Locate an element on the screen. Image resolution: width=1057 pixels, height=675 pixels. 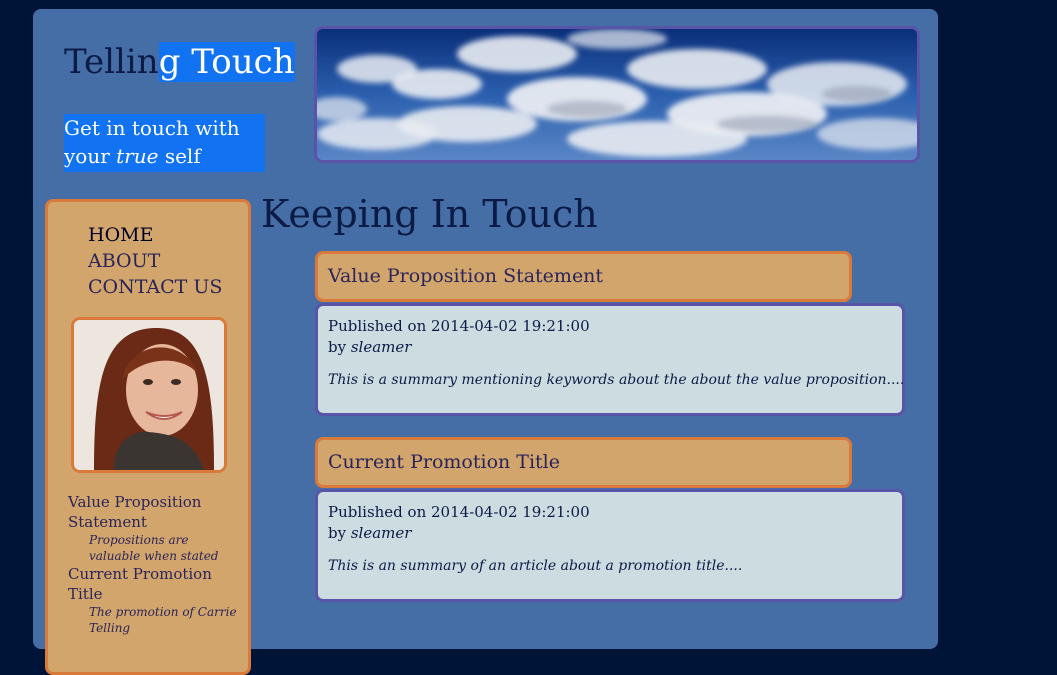
avatar is located at coordinates (149, 395).